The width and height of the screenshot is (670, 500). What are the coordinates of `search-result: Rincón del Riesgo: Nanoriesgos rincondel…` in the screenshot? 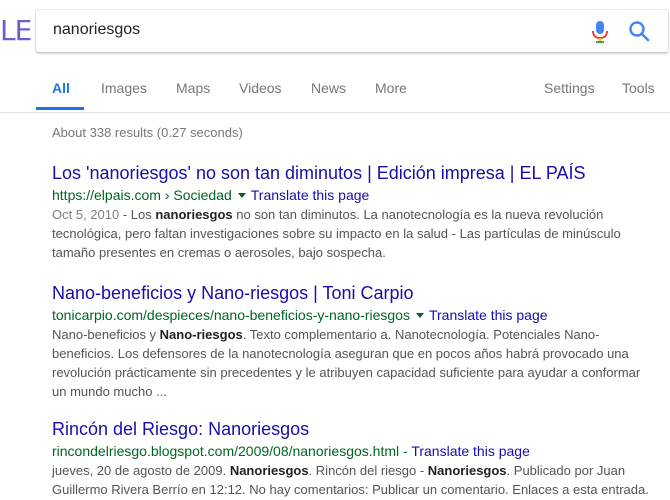 It's located at (357, 458).